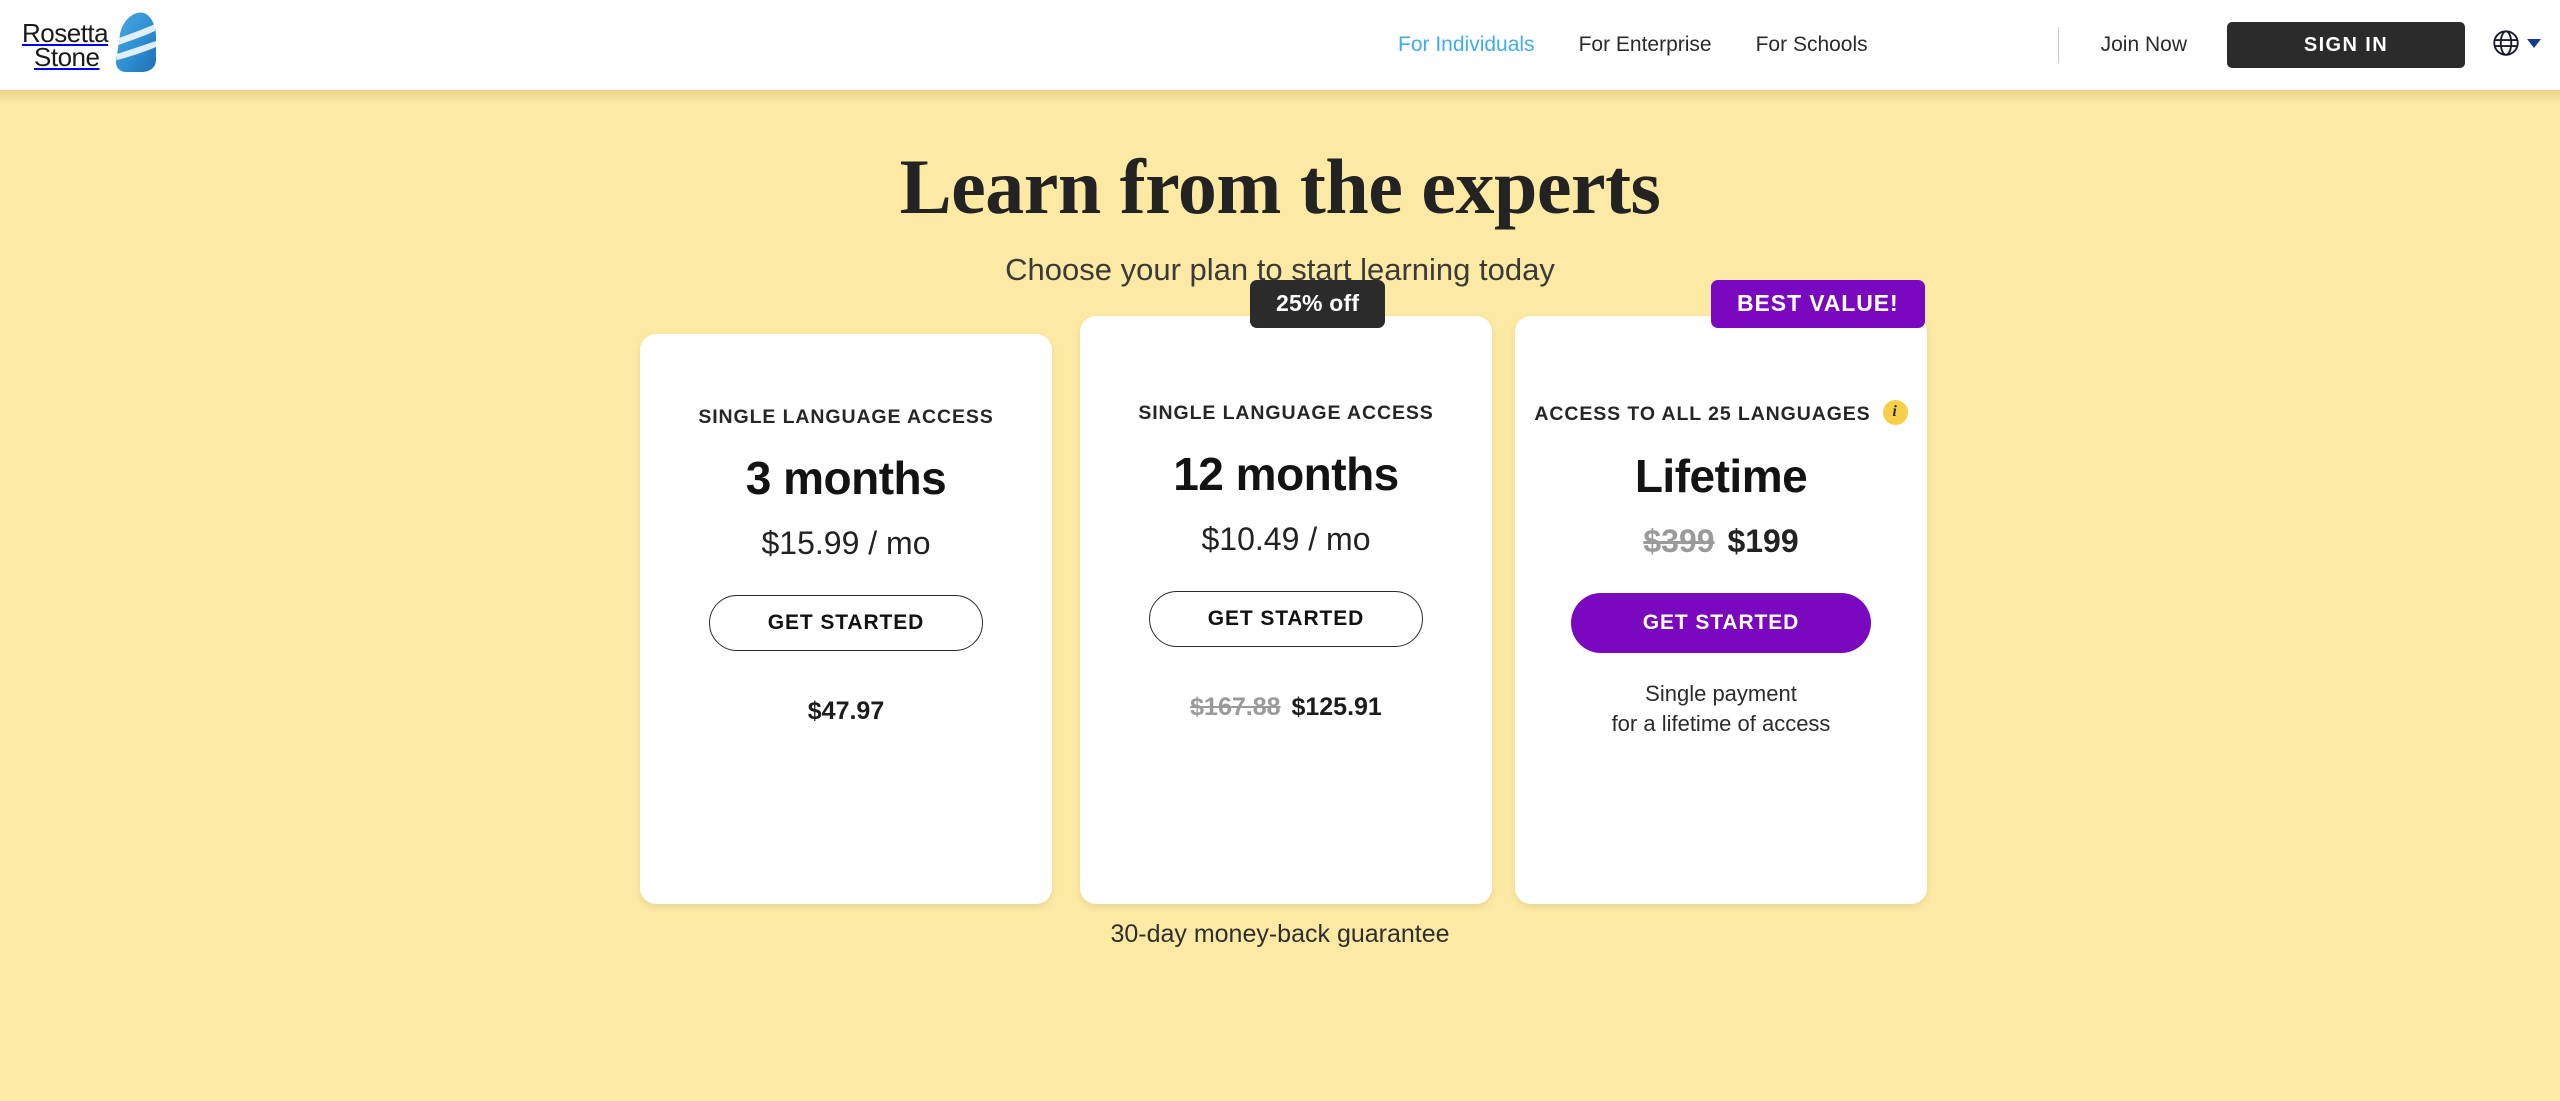 The image size is (2560, 1101). Describe the element at coordinates (1721, 693) in the screenshot. I see `plan-note-line-1: Single payment` at that location.